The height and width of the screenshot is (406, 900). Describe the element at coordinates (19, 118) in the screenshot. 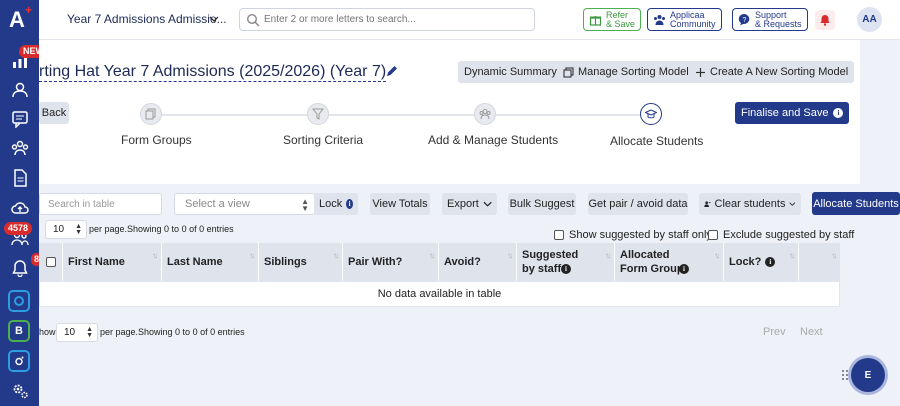

I see `messages-icon` at that location.